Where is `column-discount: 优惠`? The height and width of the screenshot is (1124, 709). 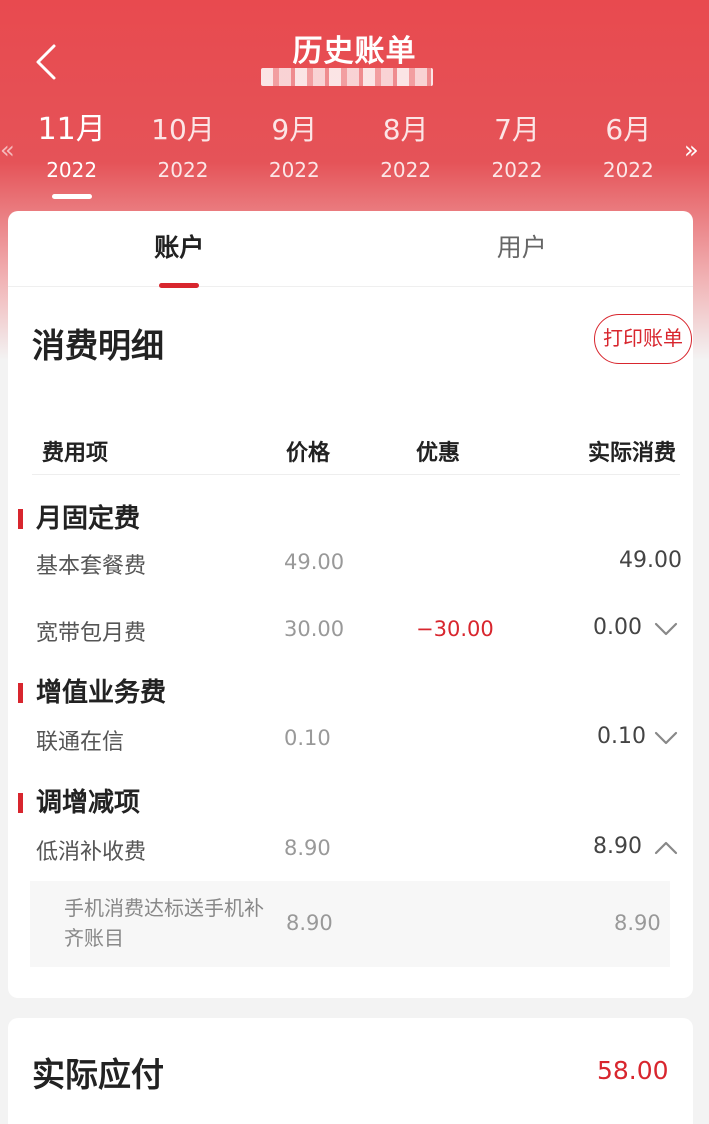
column-discount: 优惠 is located at coordinates (438, 453).